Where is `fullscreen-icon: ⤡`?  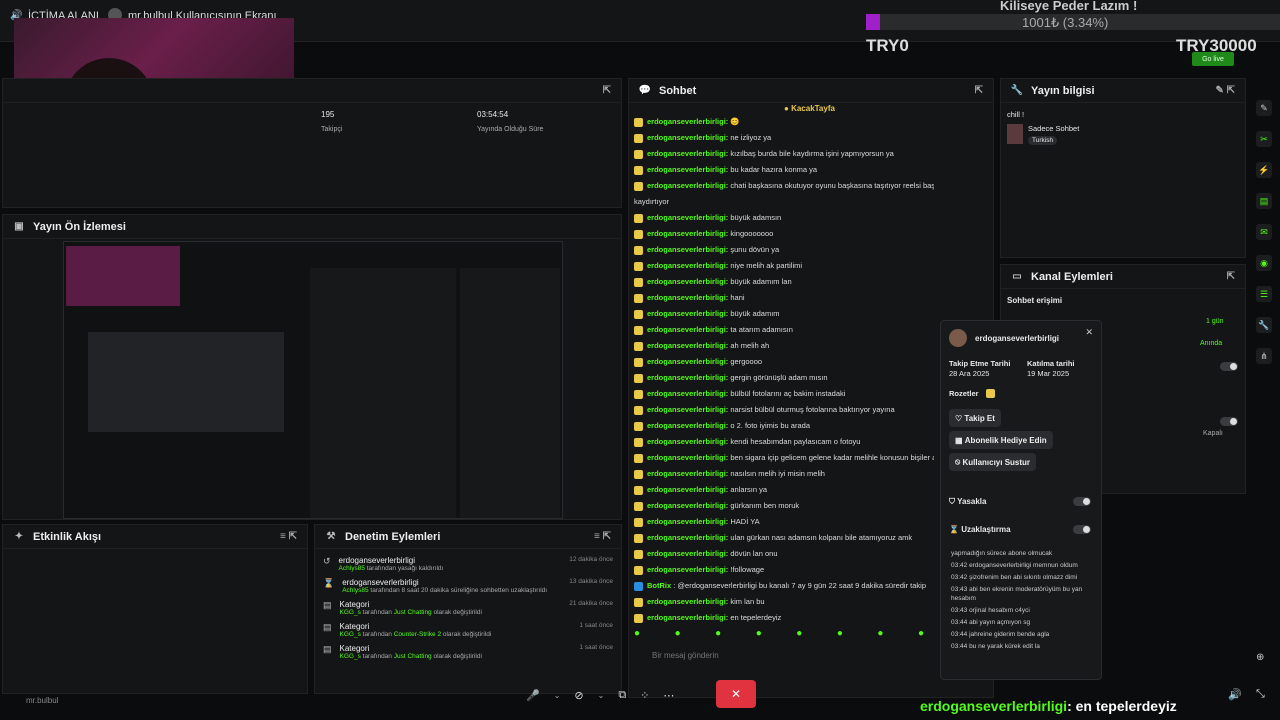 fullscreen-icon: ⤡ is located at coordinates (1260, 694).